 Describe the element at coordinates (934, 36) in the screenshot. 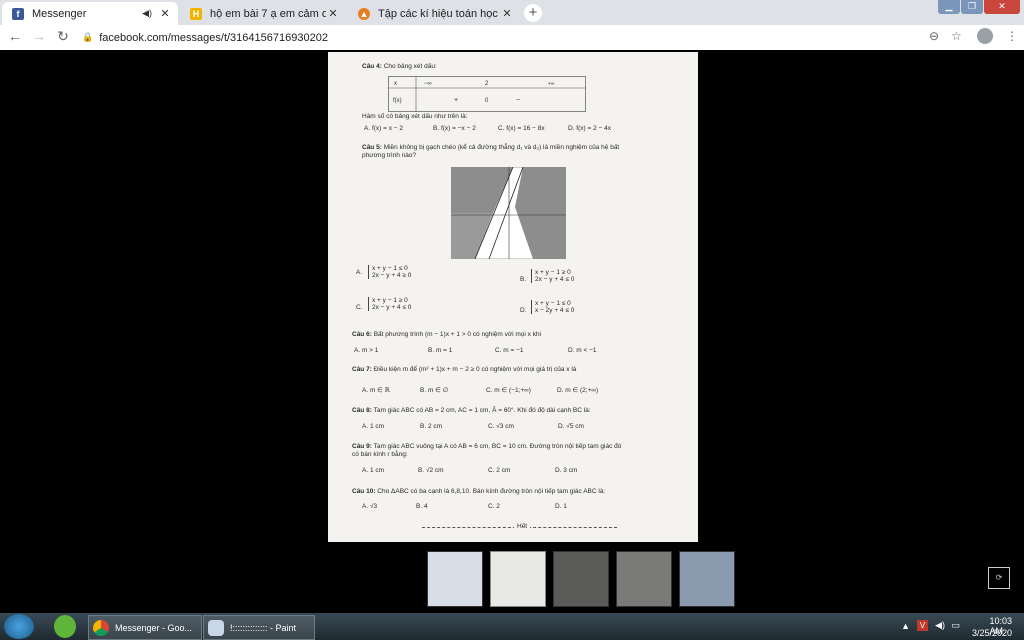

I see `zoom-icon: ⊖` at that location.